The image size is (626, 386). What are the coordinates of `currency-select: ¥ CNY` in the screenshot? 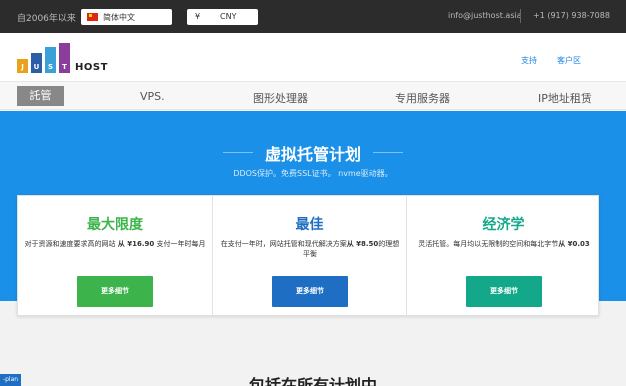 It's located at (222, 17).